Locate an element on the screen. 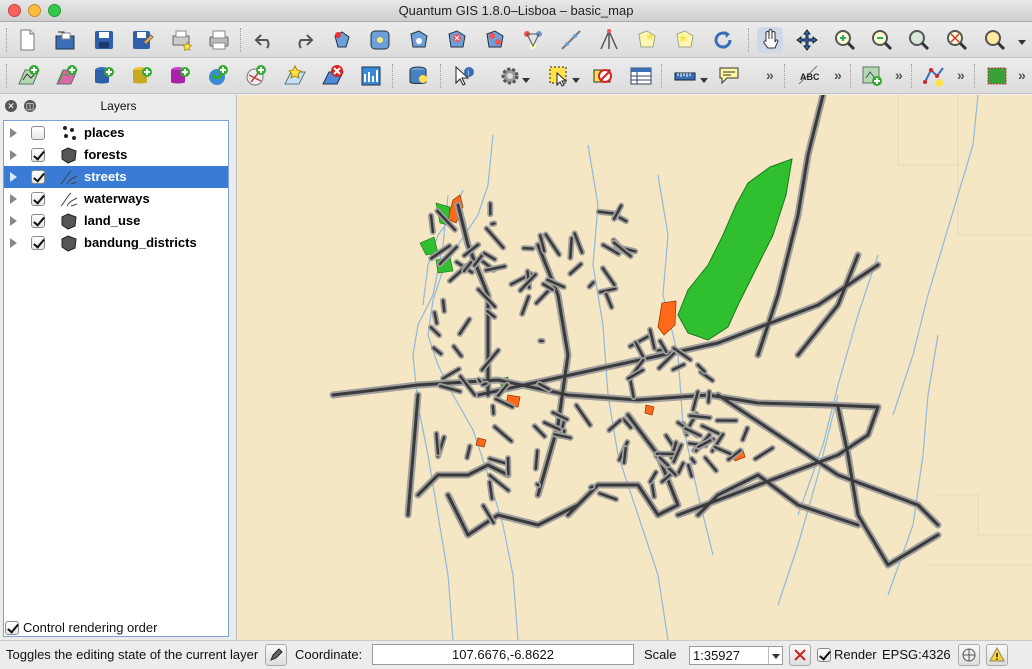 The height and width of the screenshot is (669, 1032). capture-icon is located at coordinates (647, 40).